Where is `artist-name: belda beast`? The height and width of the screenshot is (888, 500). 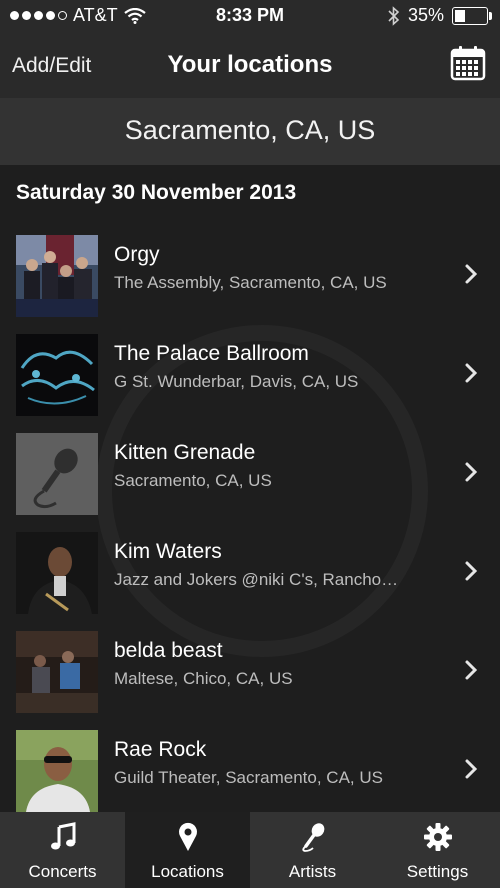
artist-name: belda beast is located at coordinates (168, 650).